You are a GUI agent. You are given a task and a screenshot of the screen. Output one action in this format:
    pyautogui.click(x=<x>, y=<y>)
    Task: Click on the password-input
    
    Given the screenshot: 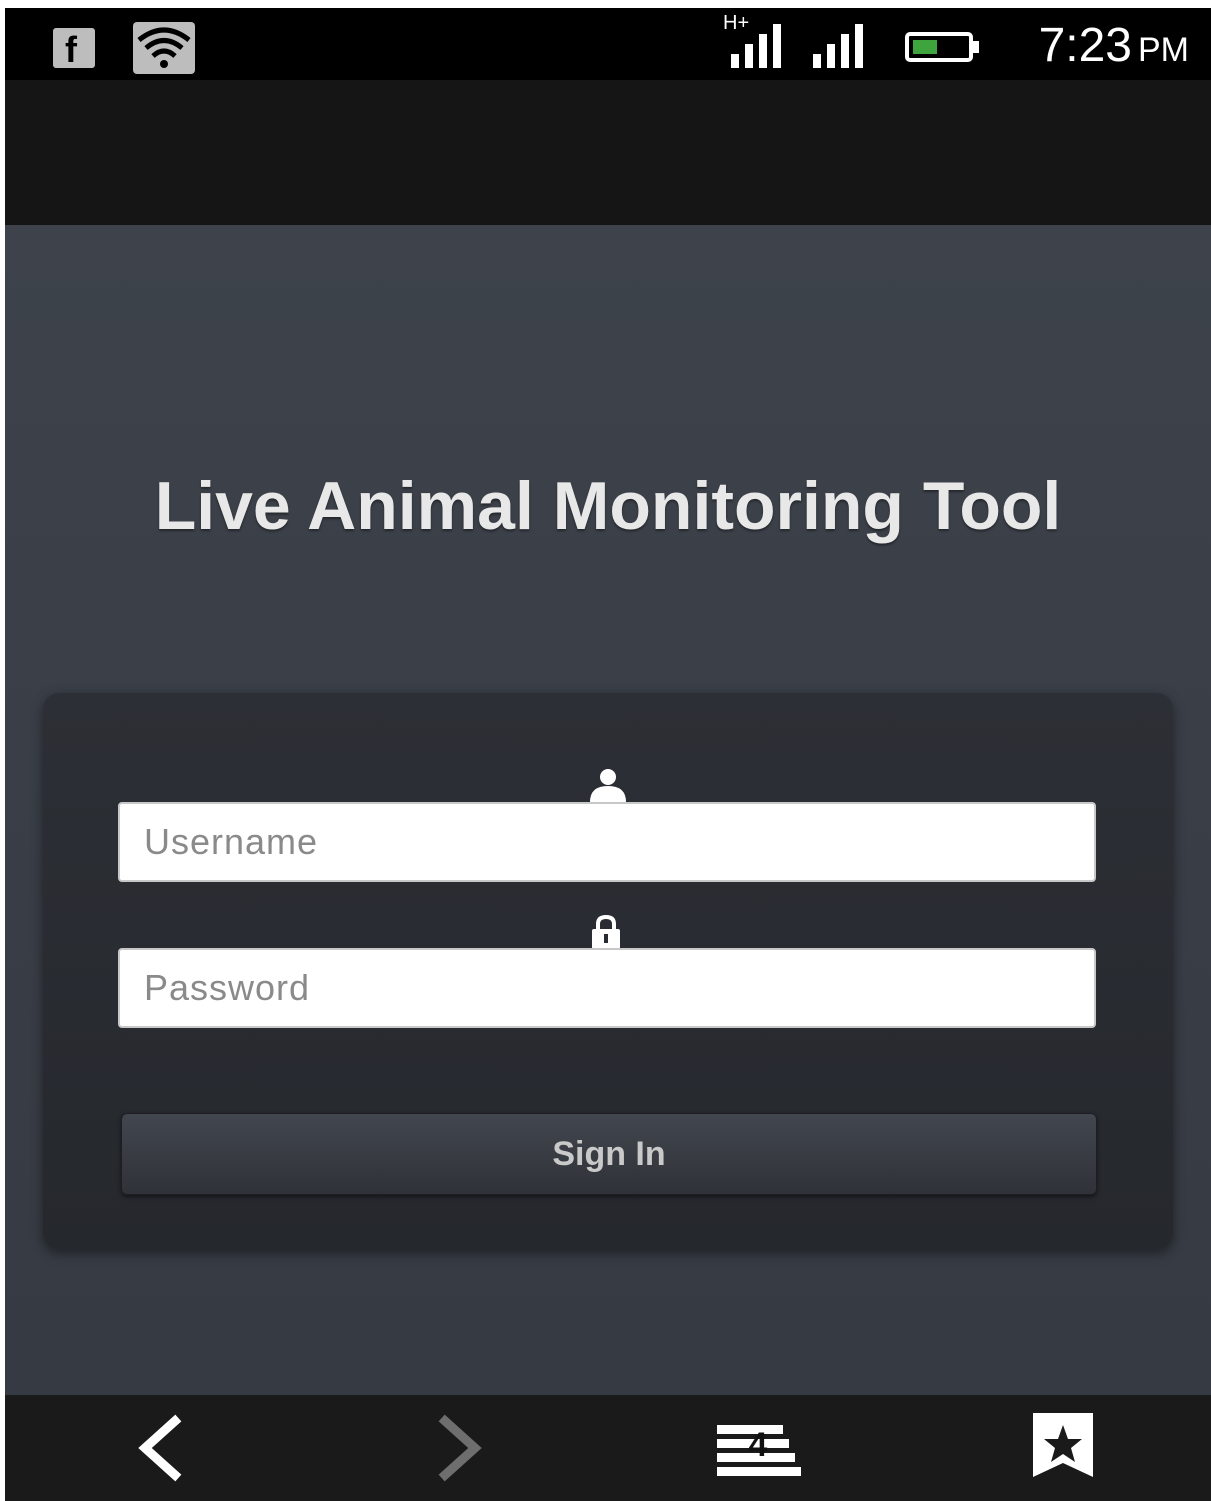 What is the action you would take?
    pyautogui.click(x=607, y=988)
    